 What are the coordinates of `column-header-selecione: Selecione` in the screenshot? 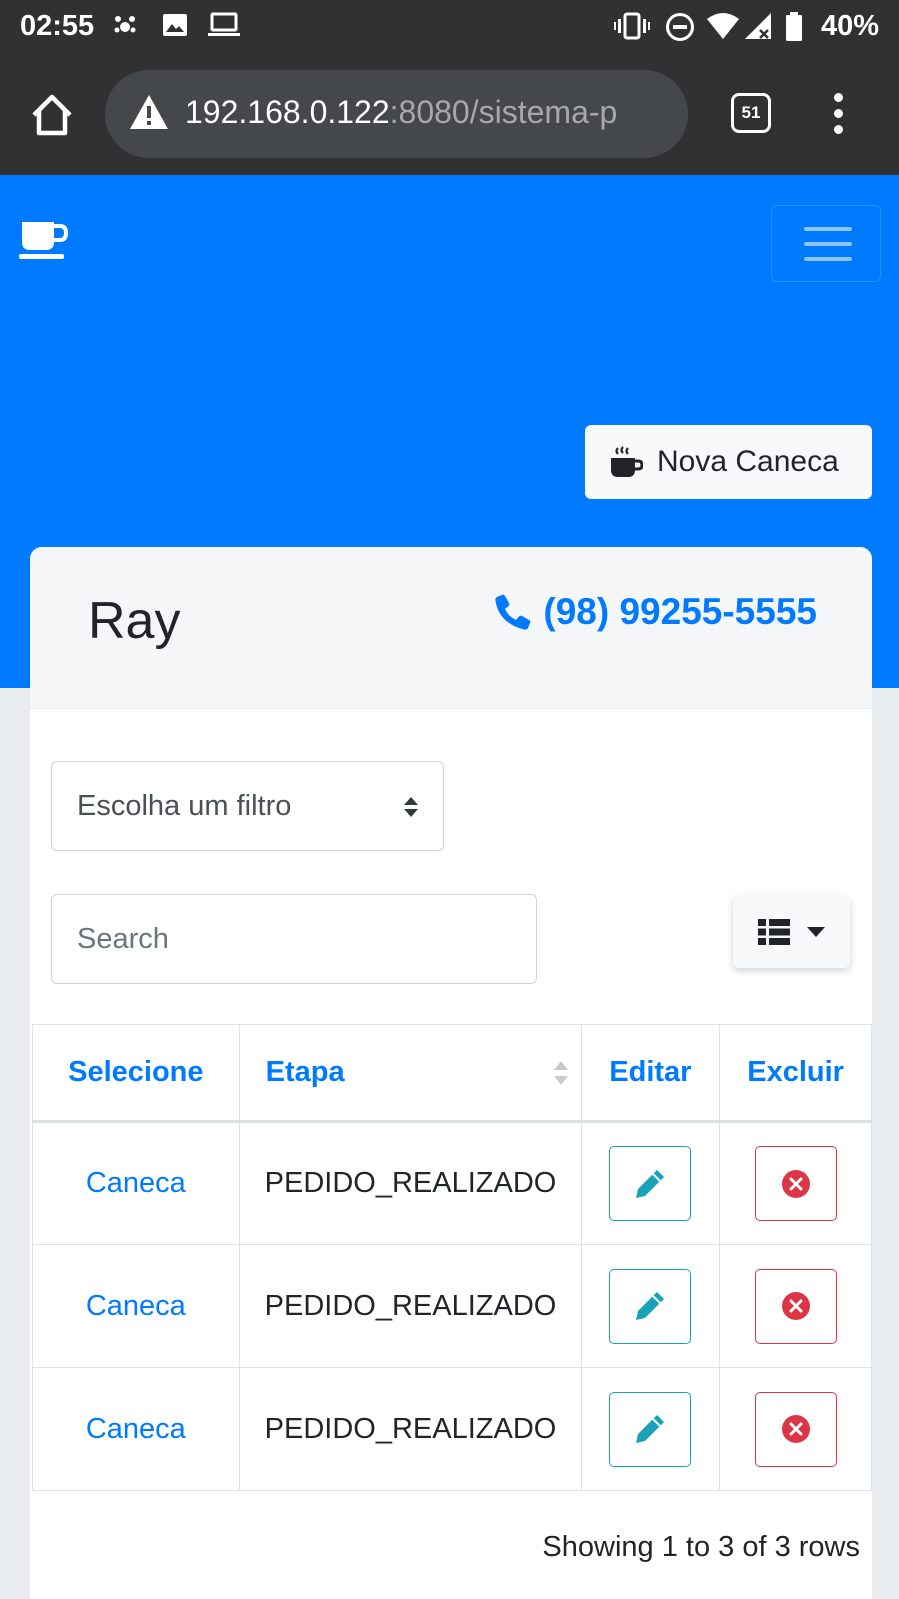 It's located at (136, 1073).